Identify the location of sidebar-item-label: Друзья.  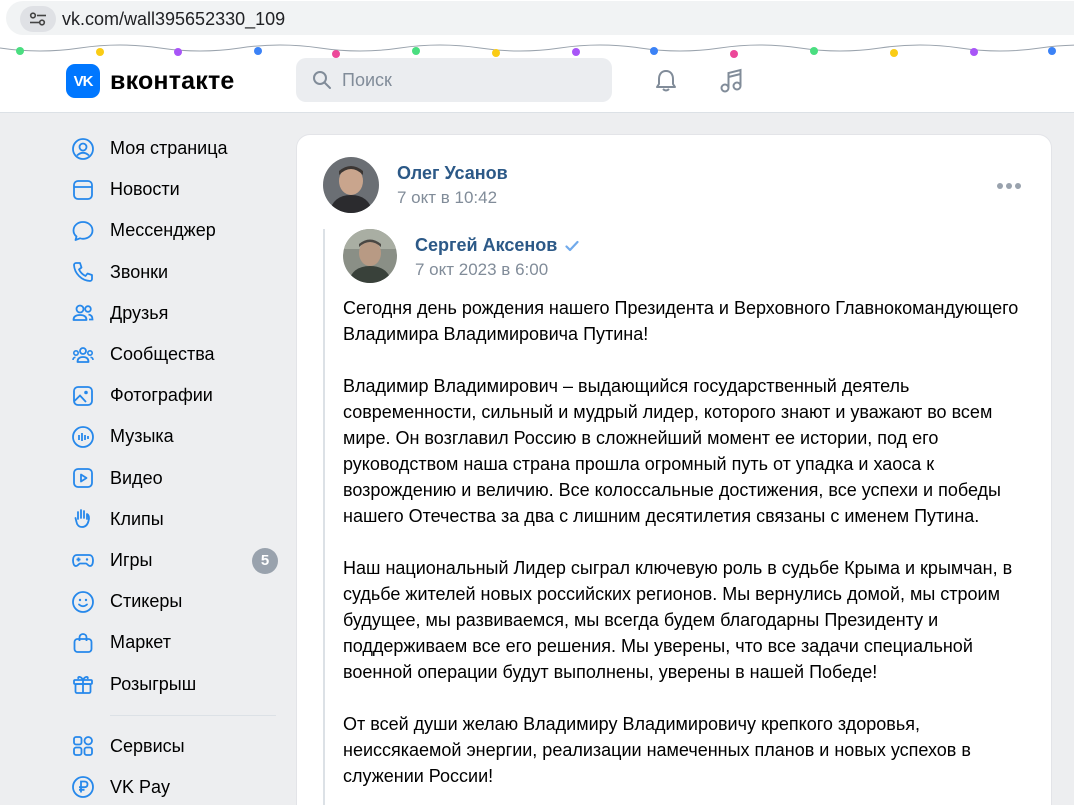
(139, 312).